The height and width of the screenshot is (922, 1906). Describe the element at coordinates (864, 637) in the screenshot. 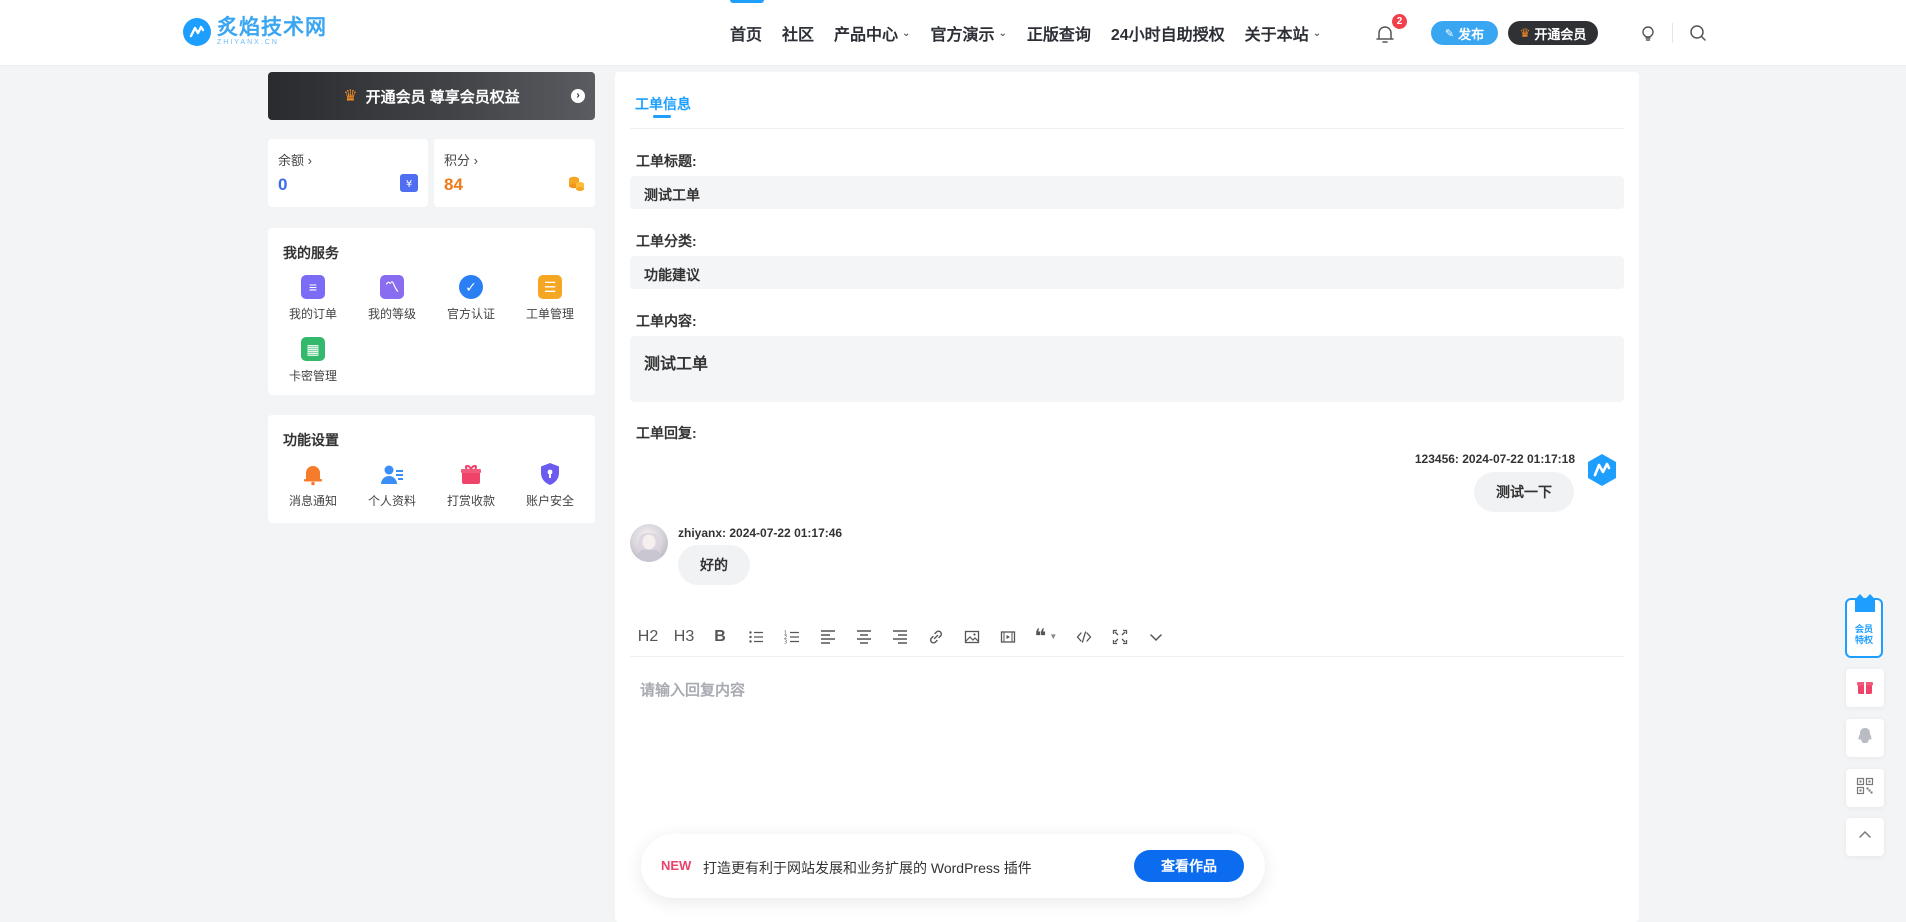

I see `align-center-icon` at that location.